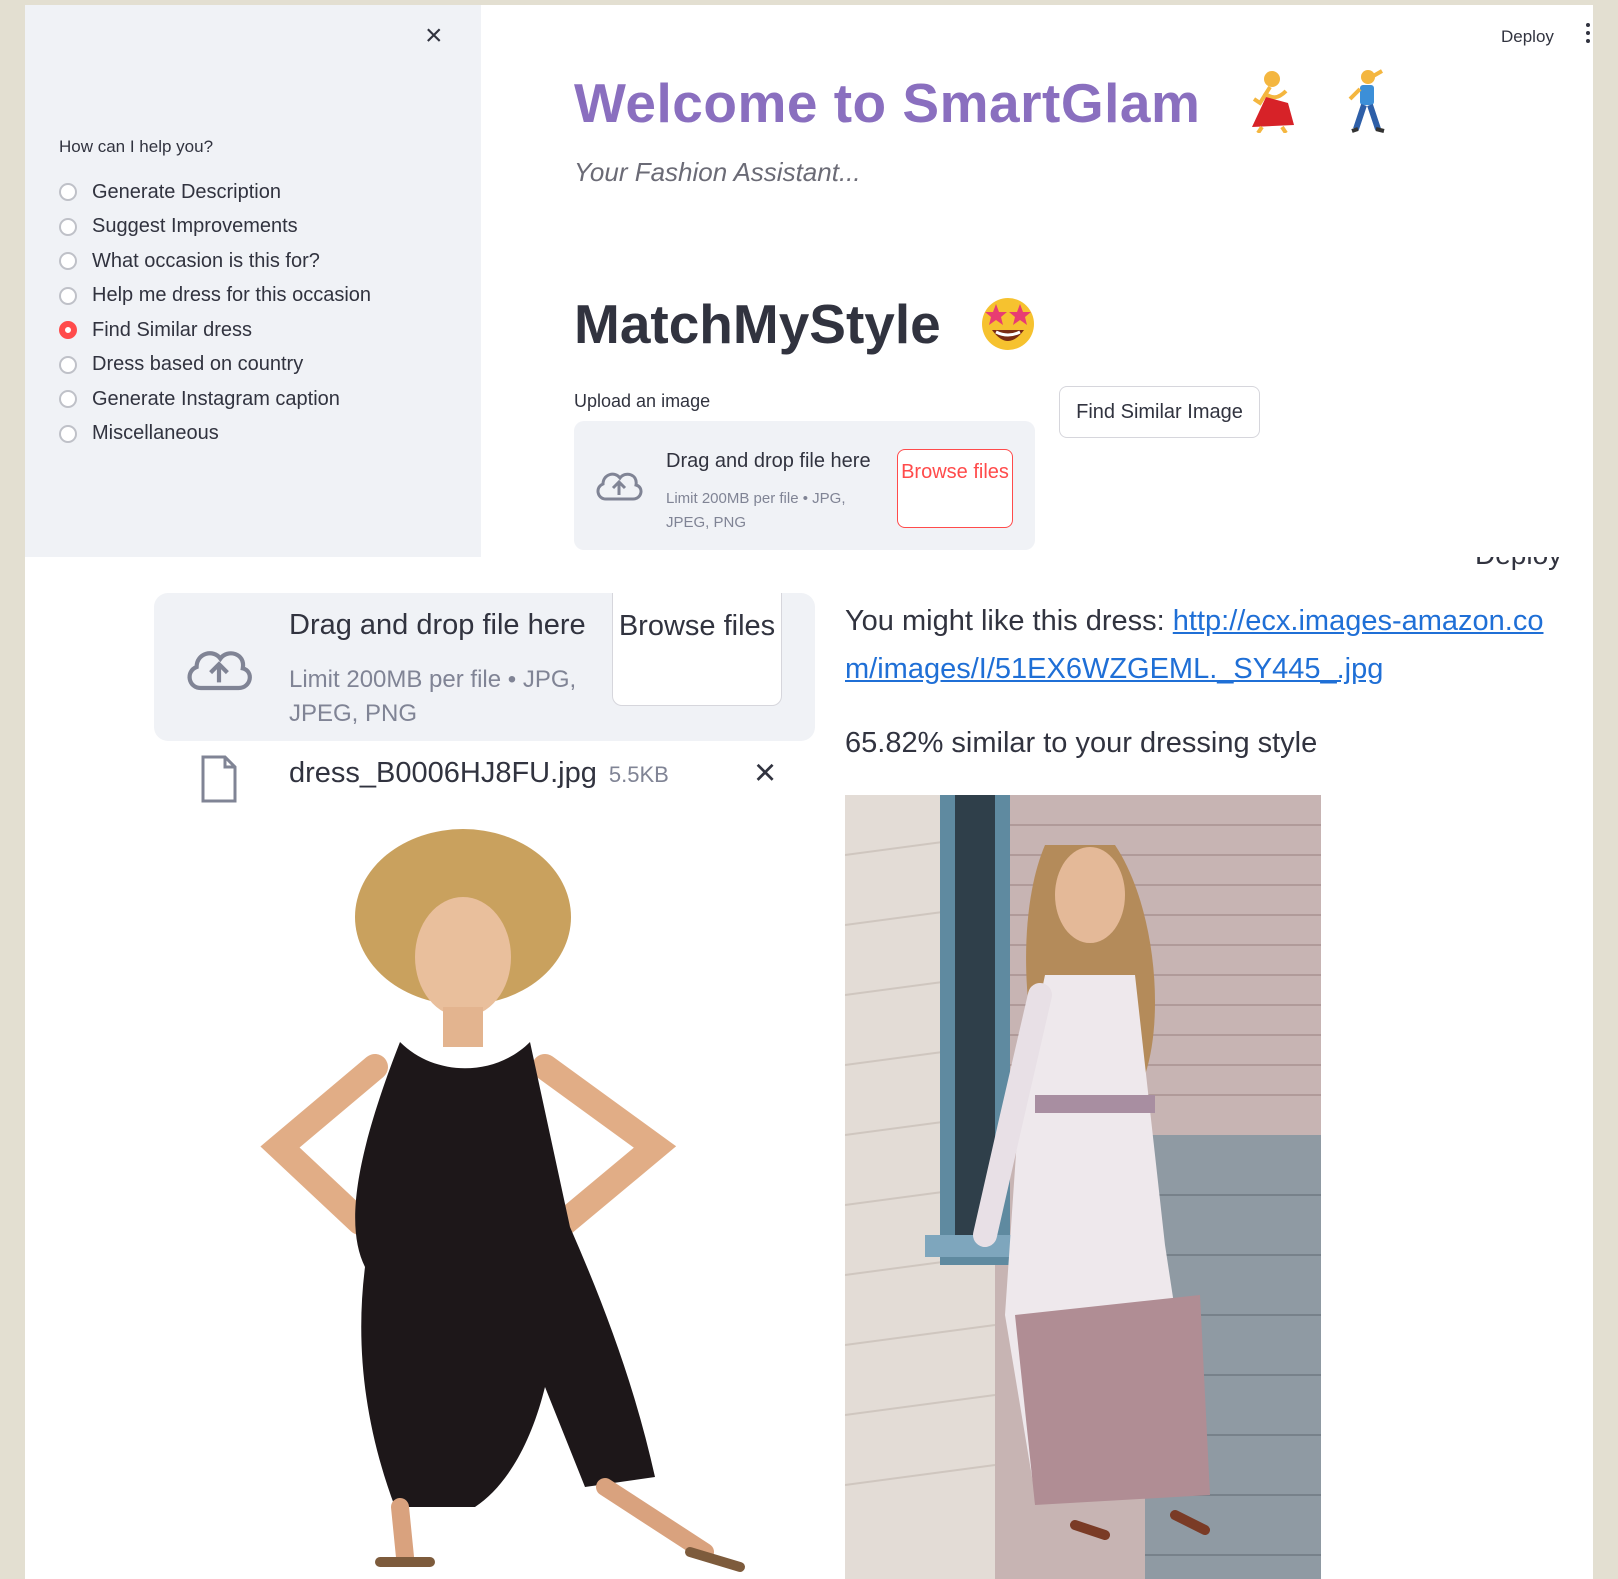 This screenshot has height=1579, width=1618. I want to click on radio-option-label: Generate Instagram caption, so click(216, 398).